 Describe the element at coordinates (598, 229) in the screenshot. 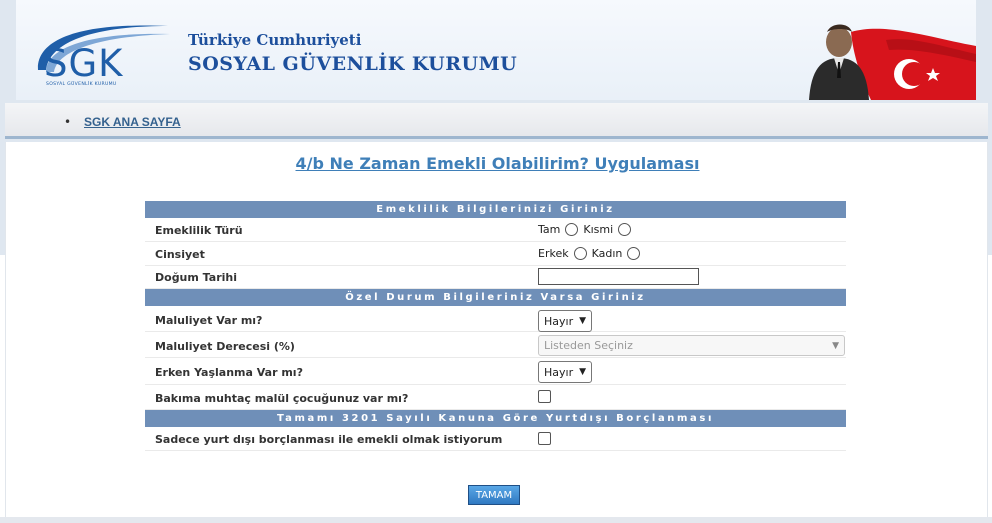

I see `option-label-kismi: Kısmi` at that location.